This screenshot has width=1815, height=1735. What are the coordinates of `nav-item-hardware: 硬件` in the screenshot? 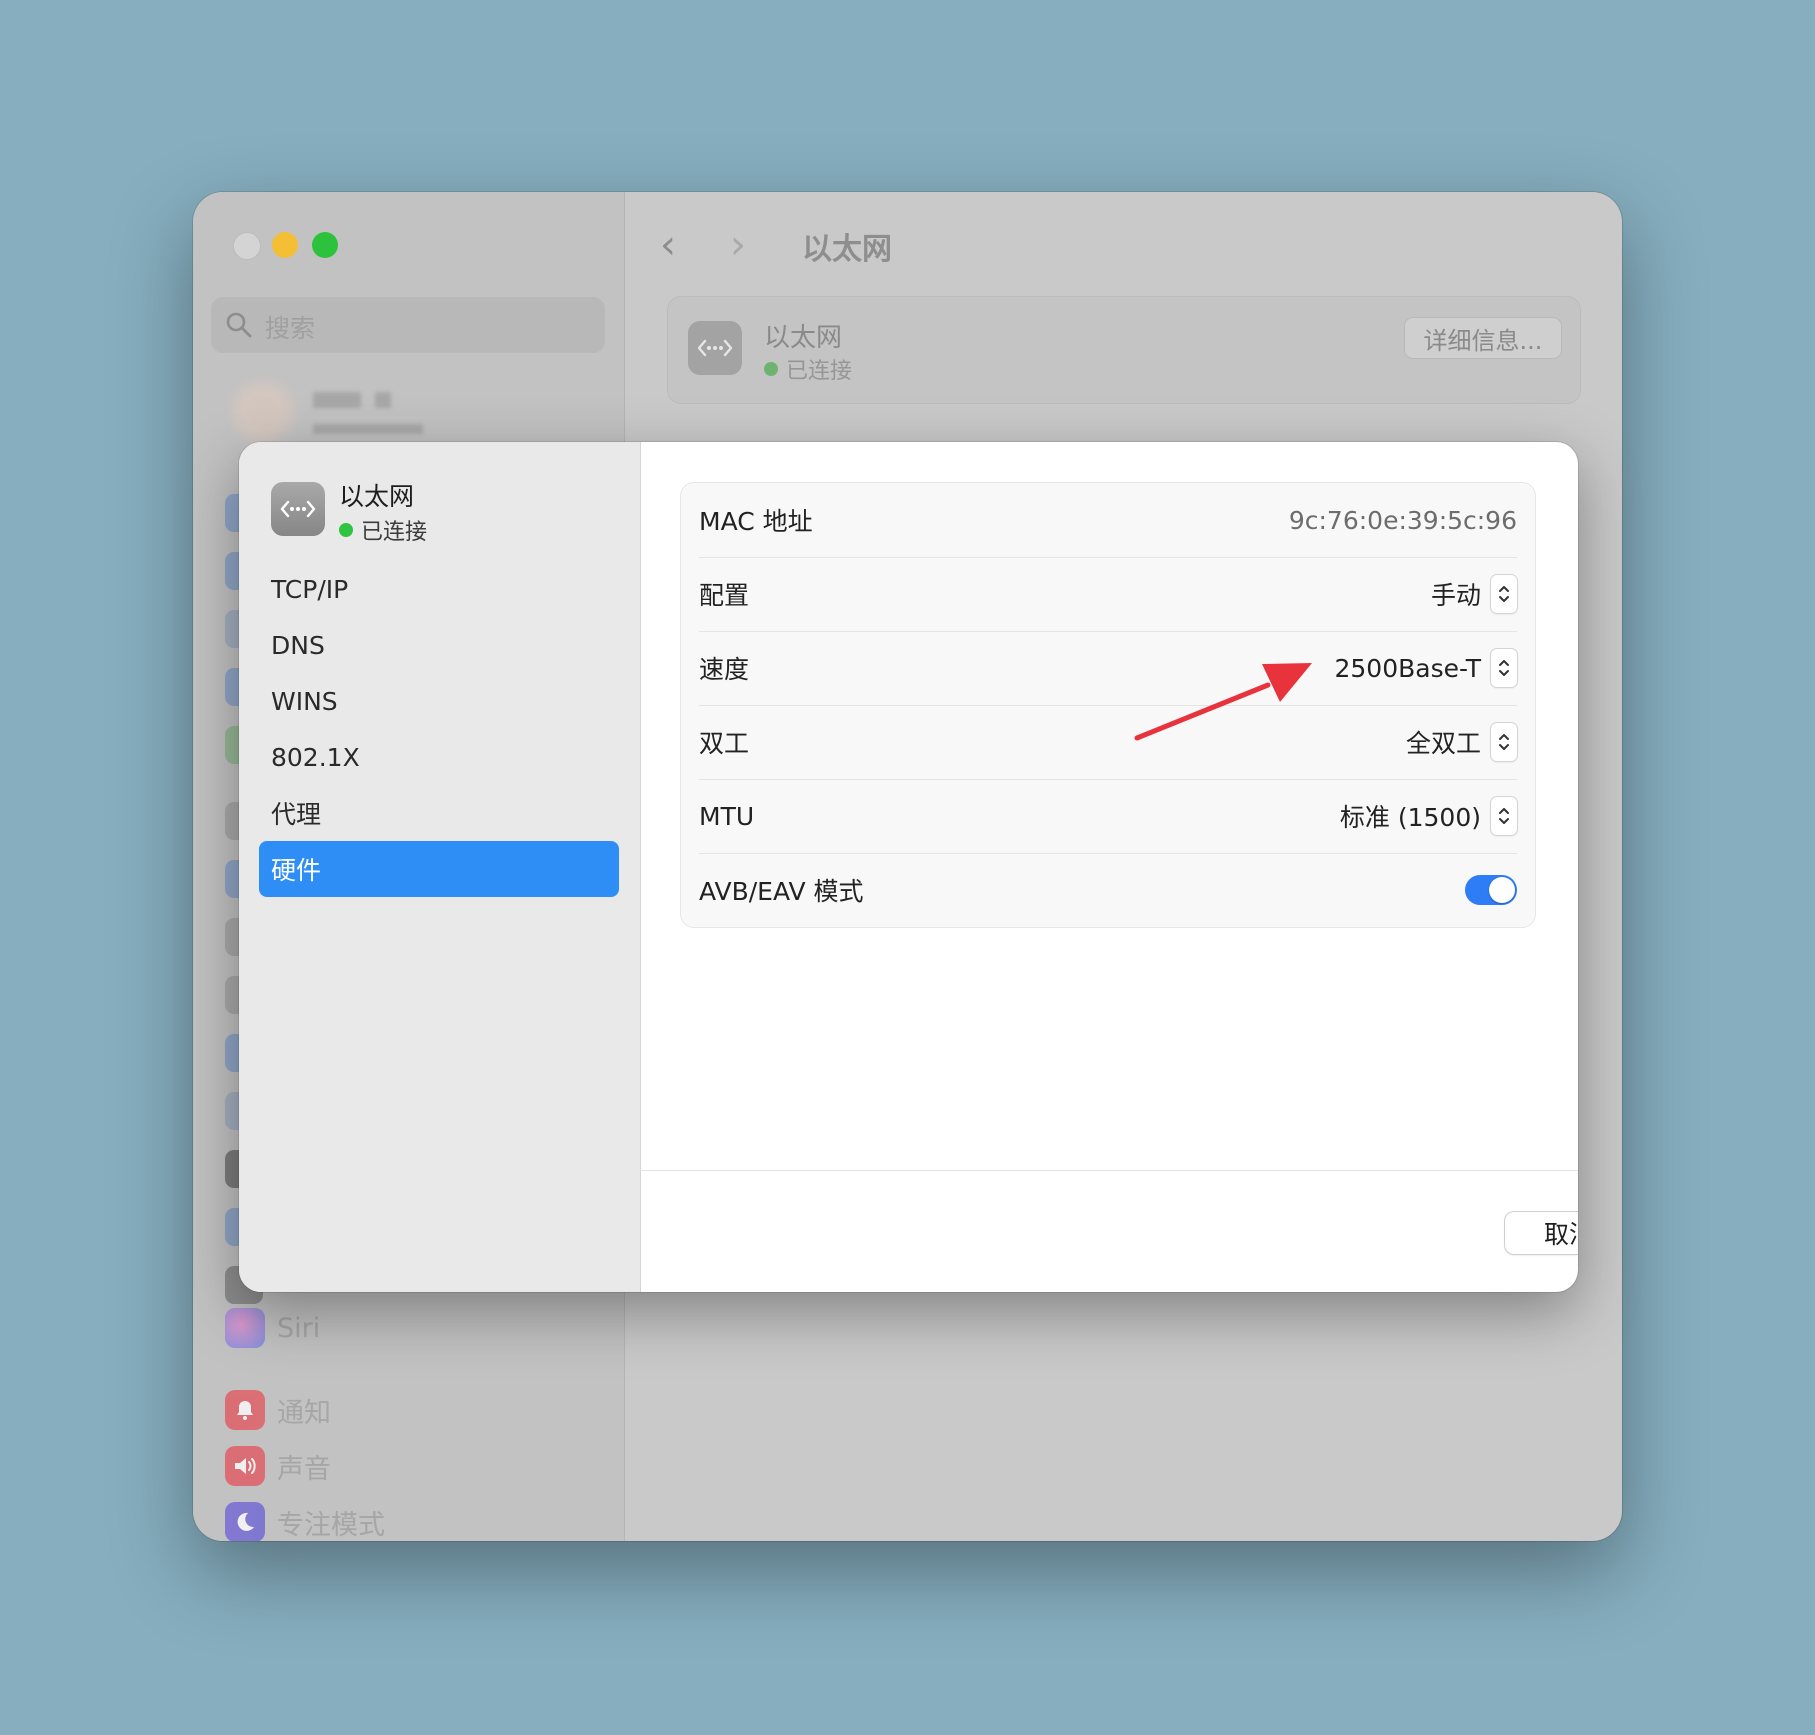 It's located at (439, 869).